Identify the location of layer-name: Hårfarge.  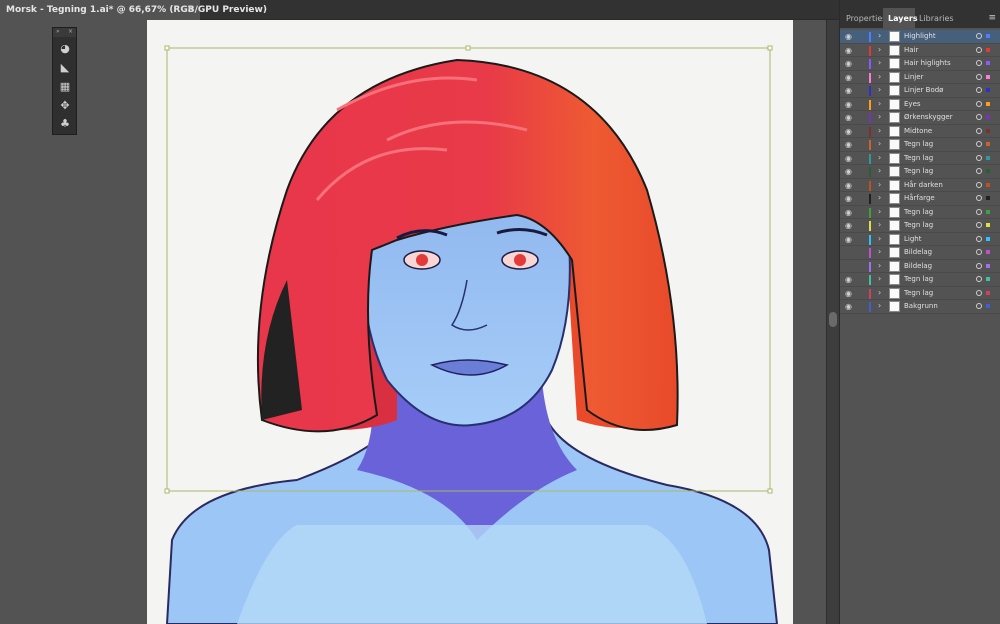
(919, 198).